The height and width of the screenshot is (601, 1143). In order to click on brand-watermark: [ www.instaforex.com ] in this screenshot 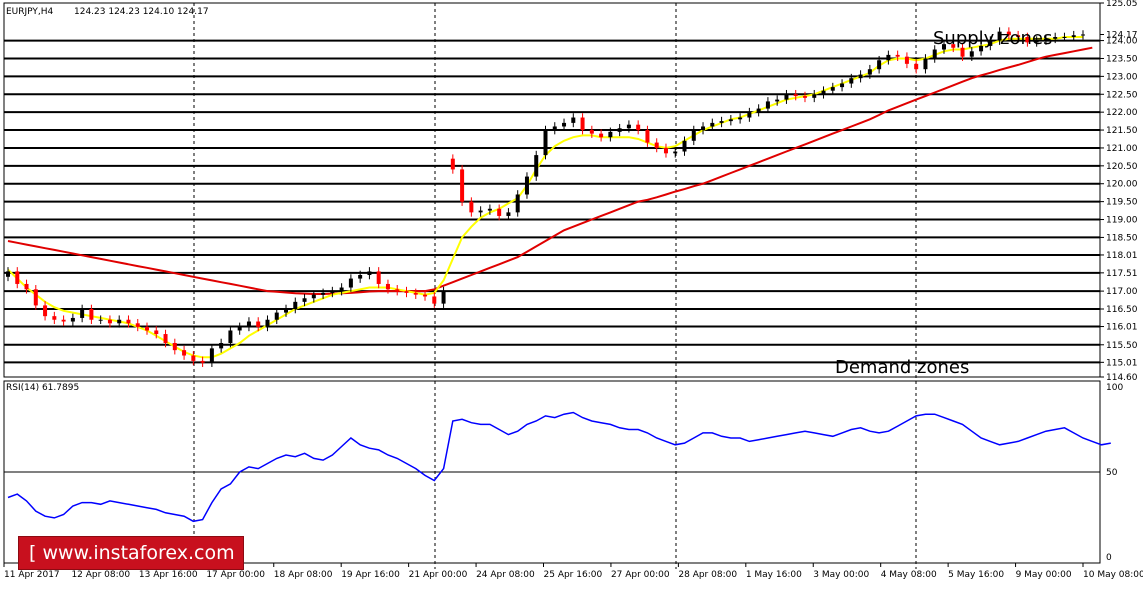, I will do `click(131, 566)`.